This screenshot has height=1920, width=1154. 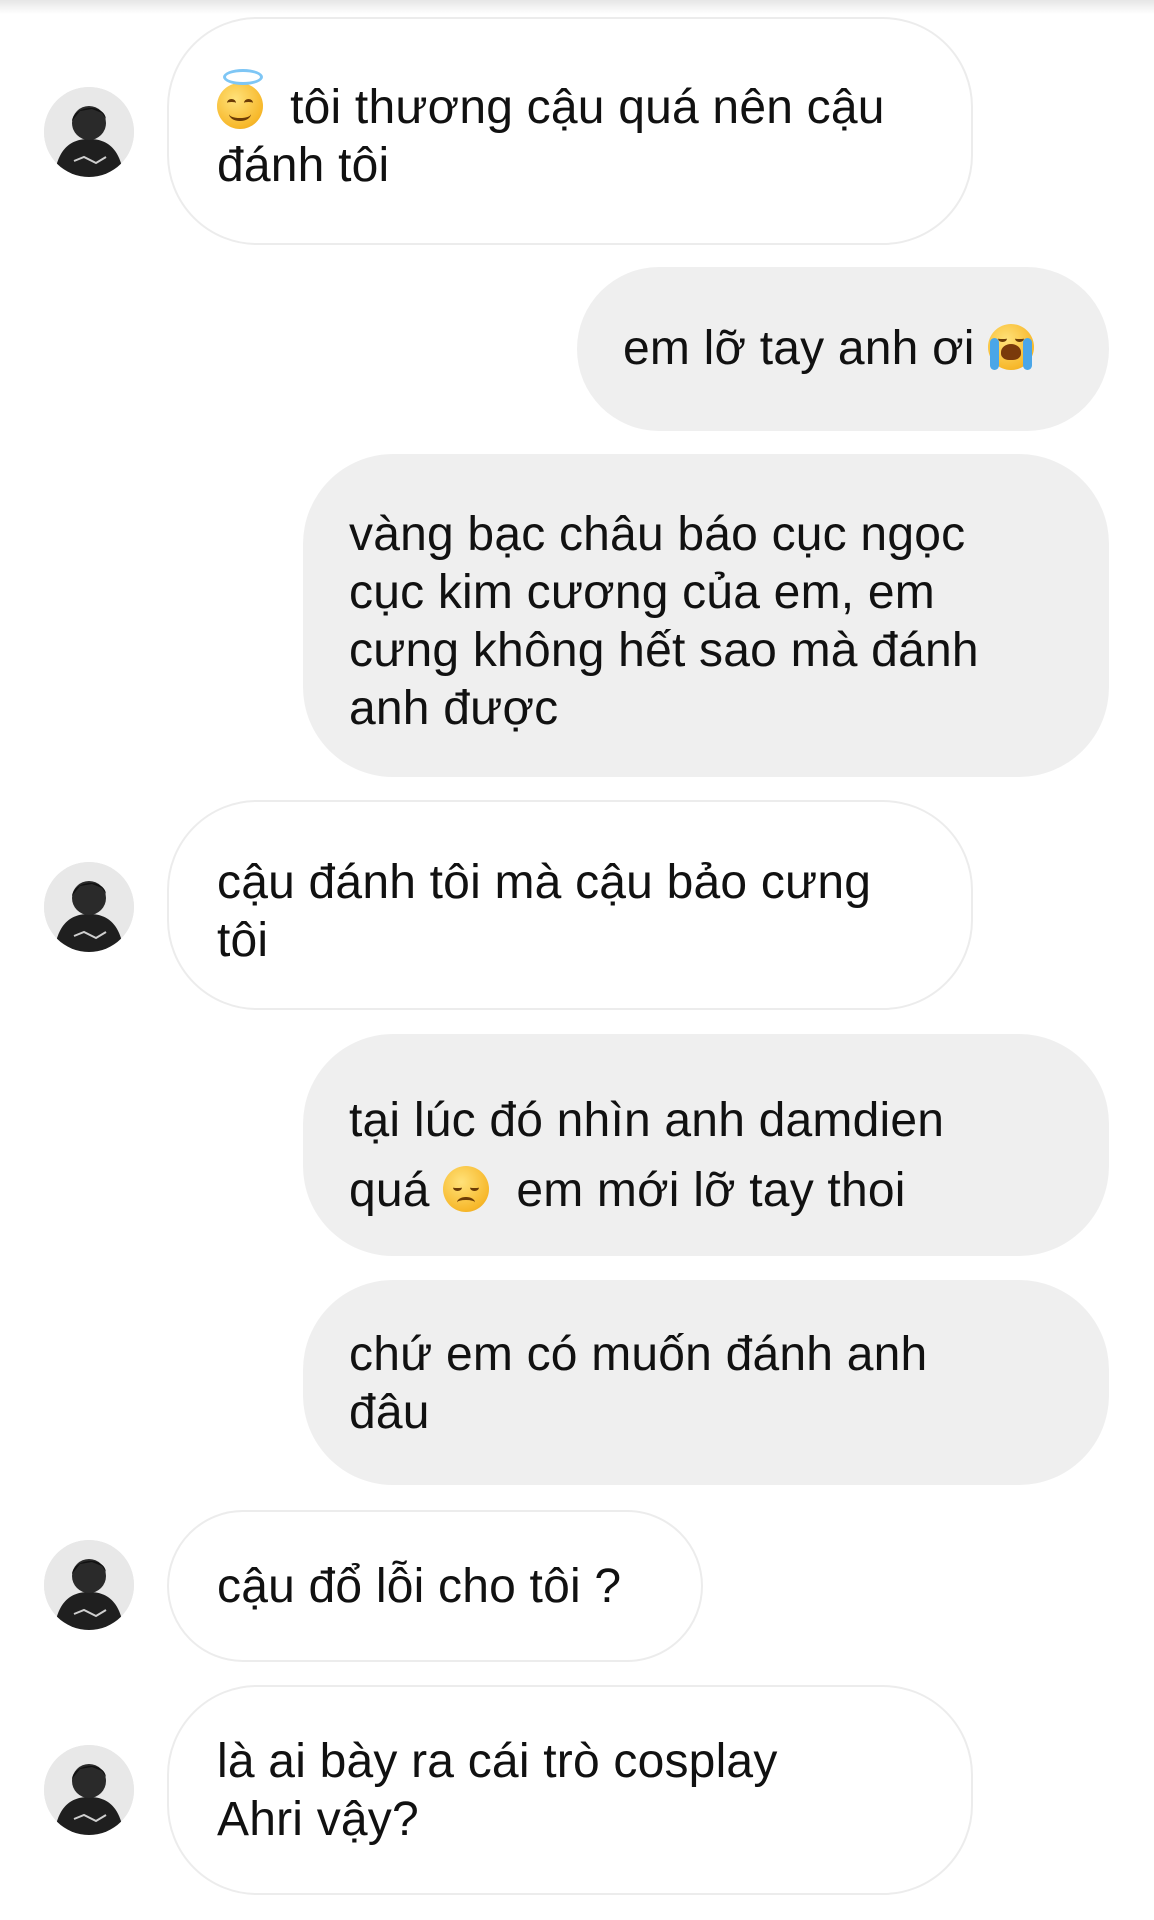 What do you see at coordinates (587, 107) in the screenshot?
I see `message-line: tôi thương cậu quá nên cậu` at bounding box center [587, 107].